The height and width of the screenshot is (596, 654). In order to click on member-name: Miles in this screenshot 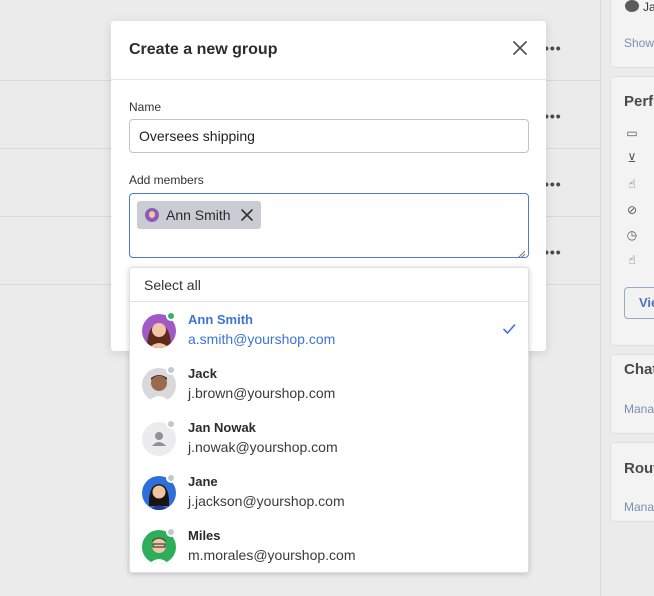, I will do `click(204, 535)`.